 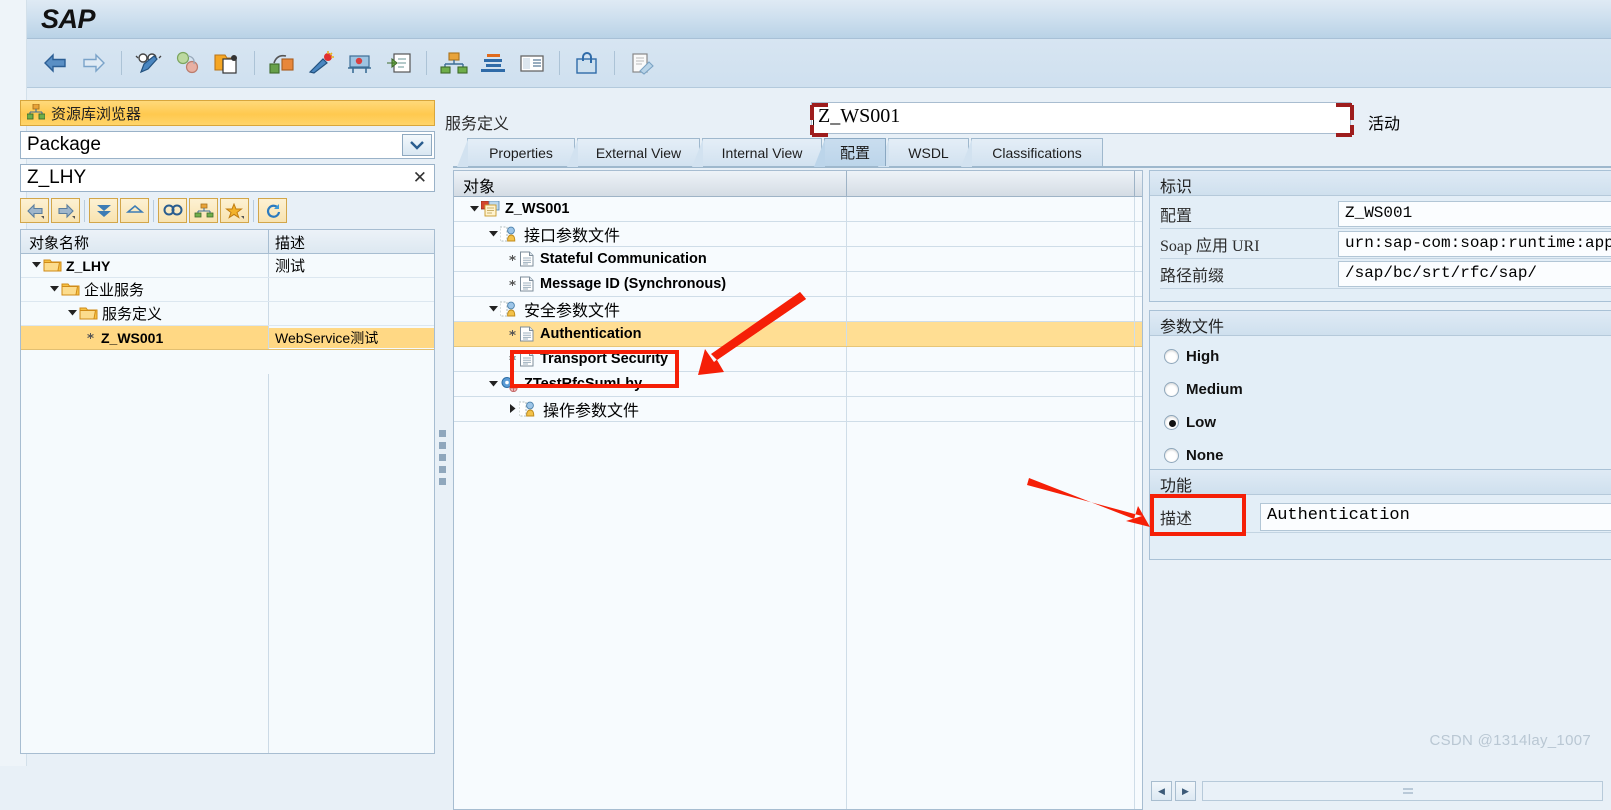 I want to click on configuration-tree-row: Authentication, so click(x=798, y=334).